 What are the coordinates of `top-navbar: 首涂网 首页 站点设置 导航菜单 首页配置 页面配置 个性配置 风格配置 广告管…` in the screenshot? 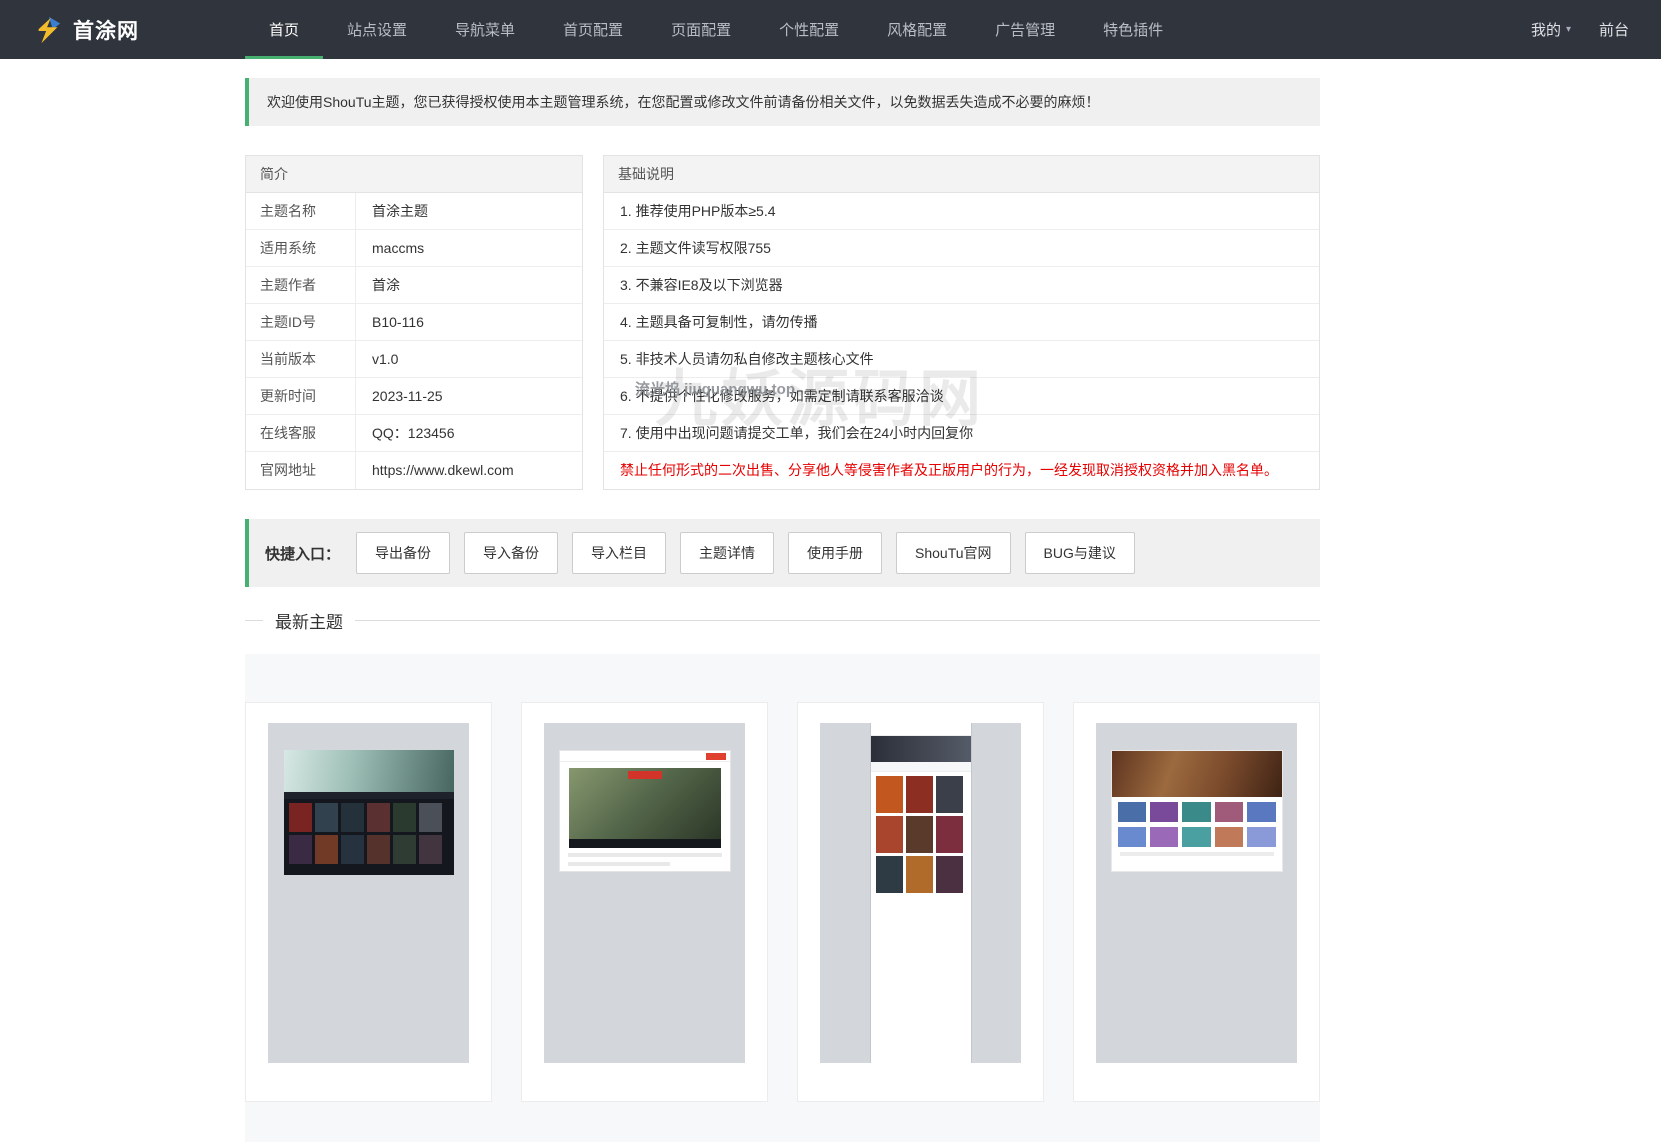 It's located at (830, 29).